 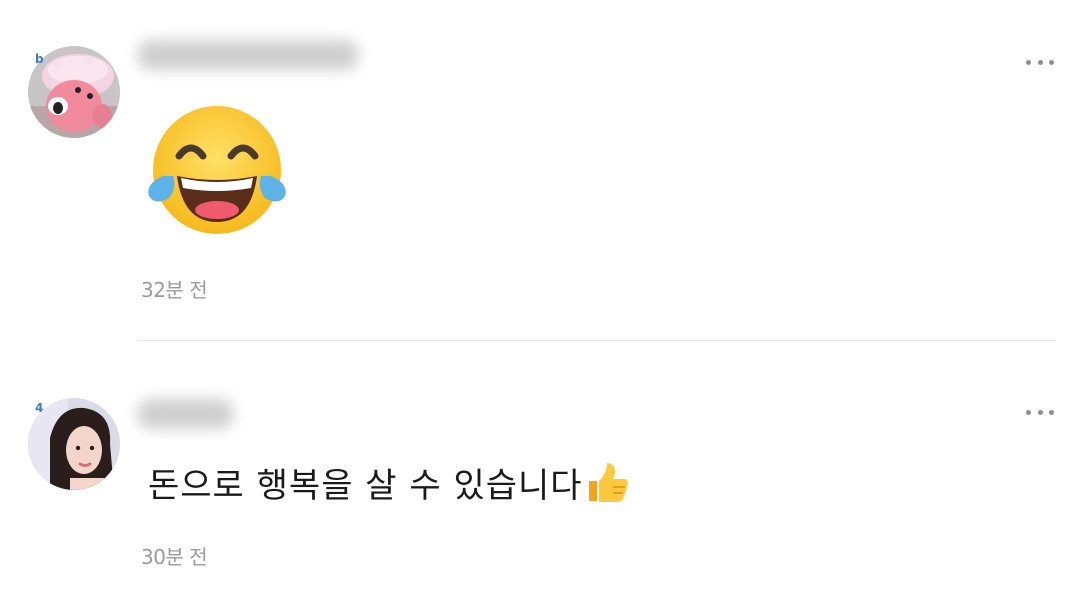 I want to click on timestamp: 30분 전, so click(x=174, y=557).